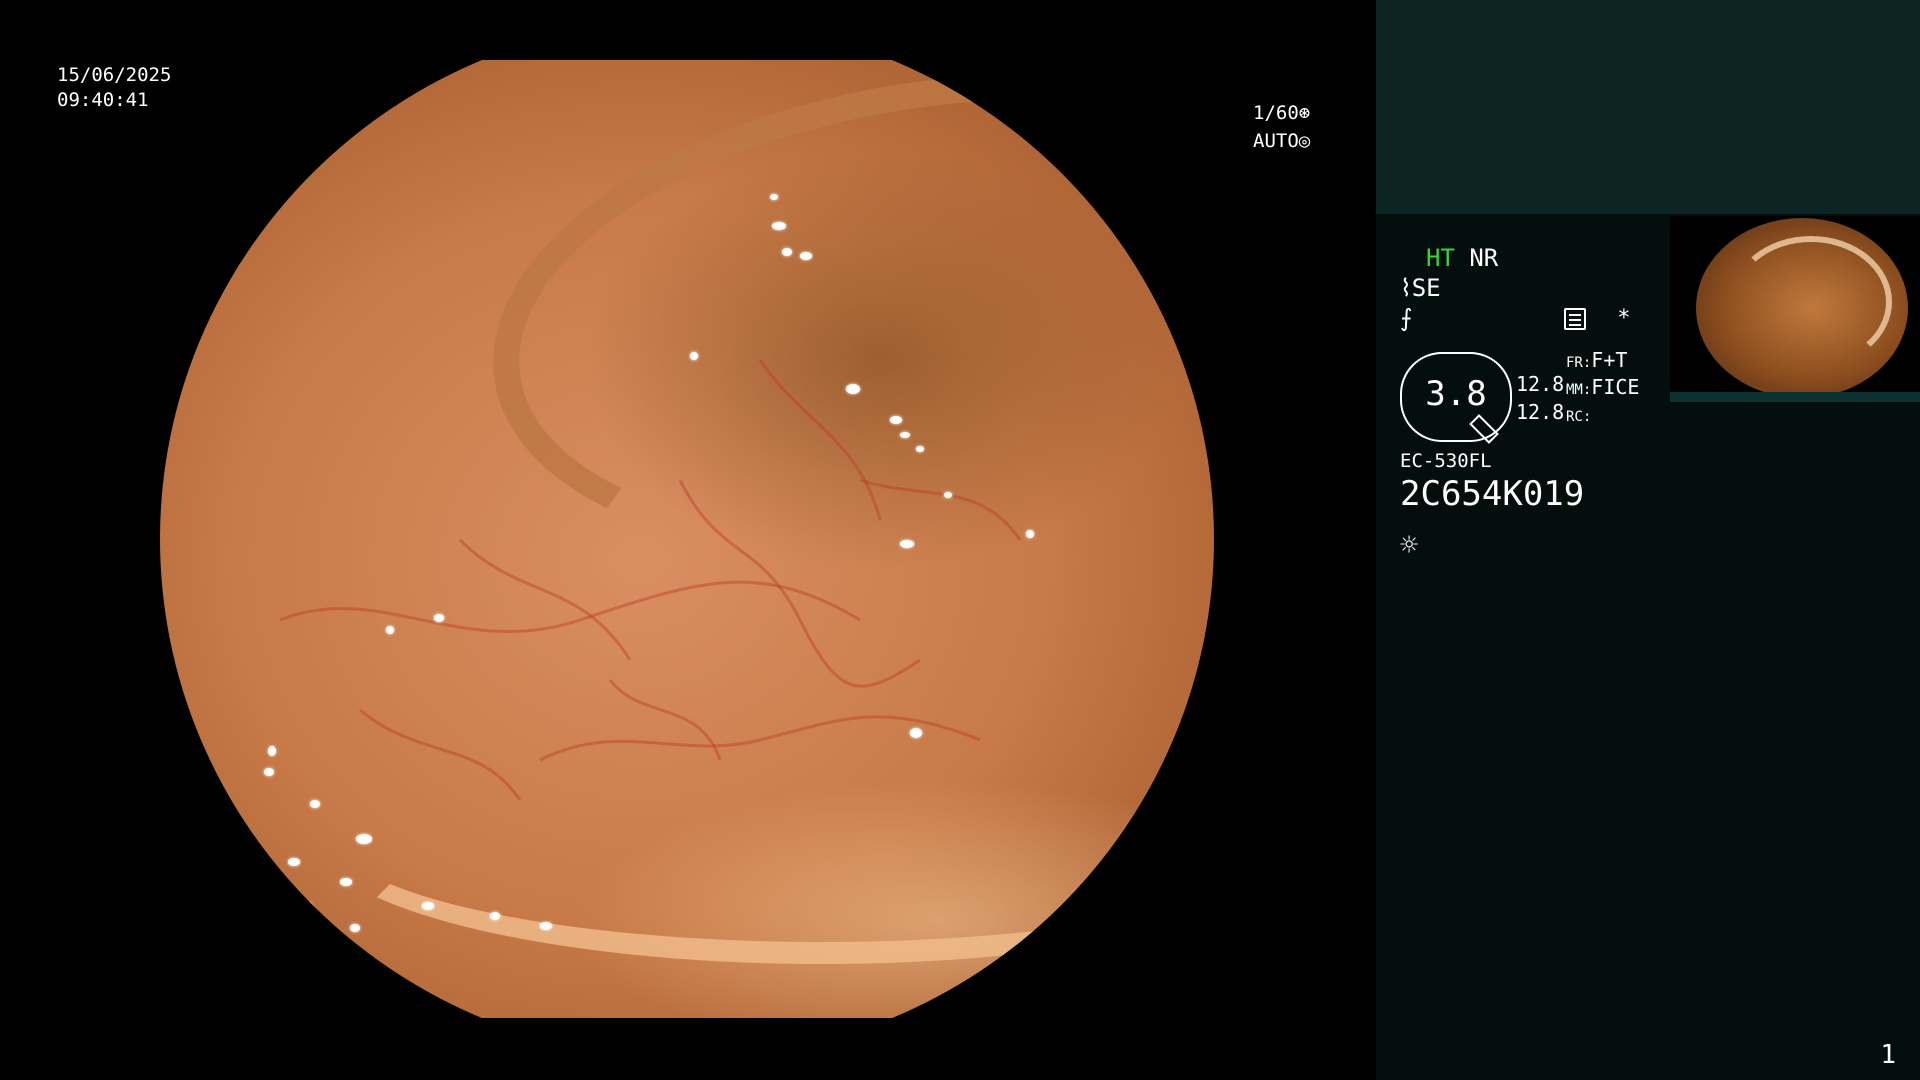  I want to click on page-number: 1, so click(1888, 1055).